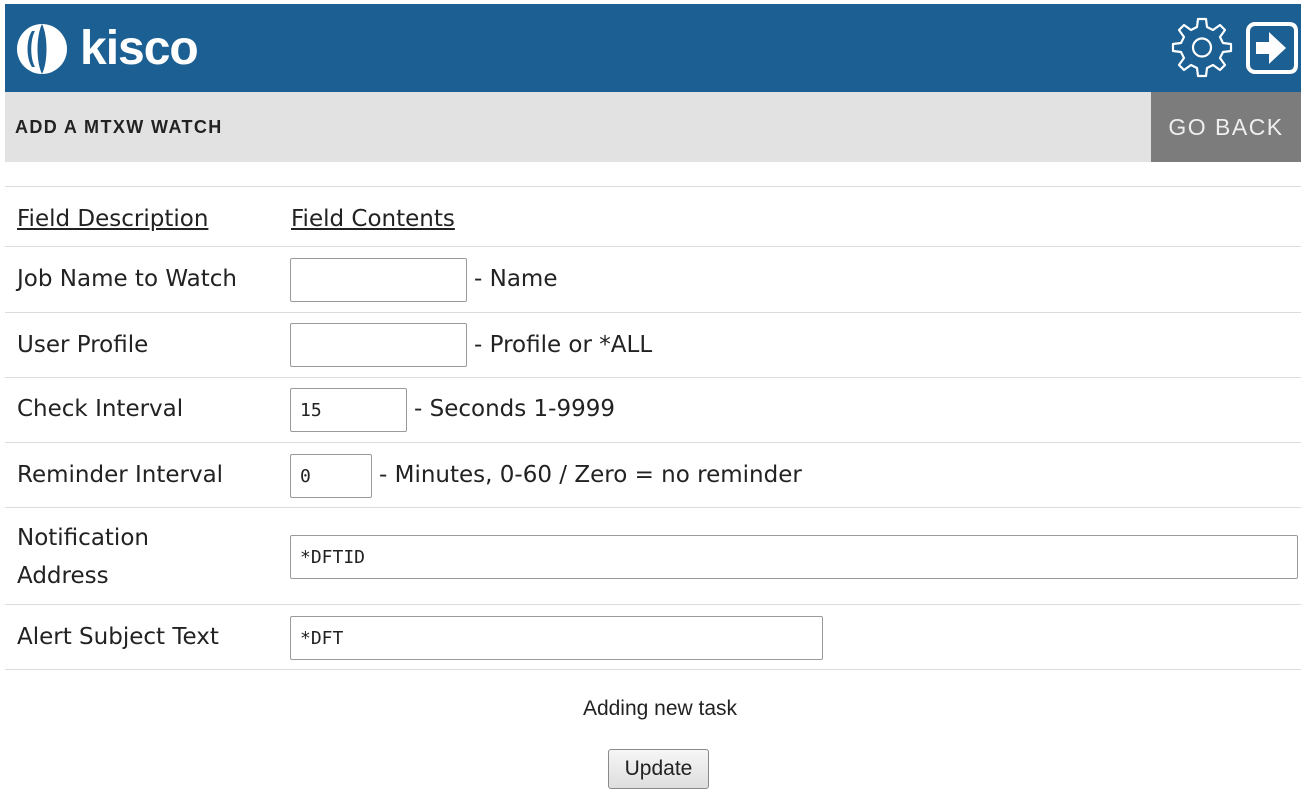 Image resolution: width=1301 pixels, height=789 pixels. I want to click on app-header: kisco, so click(653, 48).